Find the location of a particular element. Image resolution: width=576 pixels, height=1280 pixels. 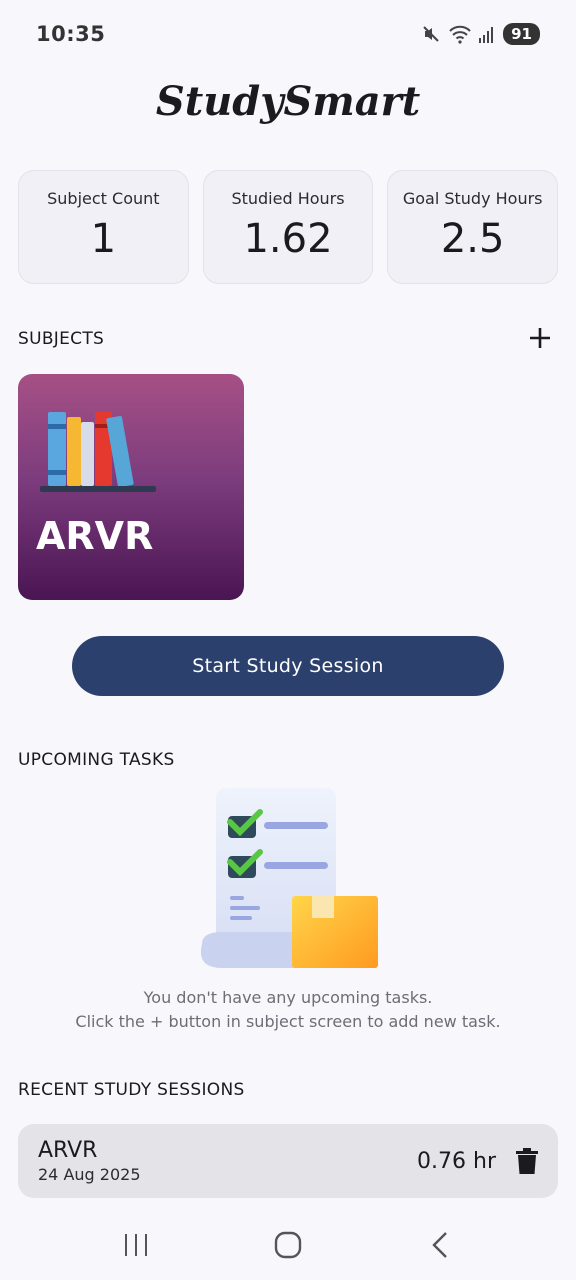

subject-card: ARVR is located at coordinates (131, 487).